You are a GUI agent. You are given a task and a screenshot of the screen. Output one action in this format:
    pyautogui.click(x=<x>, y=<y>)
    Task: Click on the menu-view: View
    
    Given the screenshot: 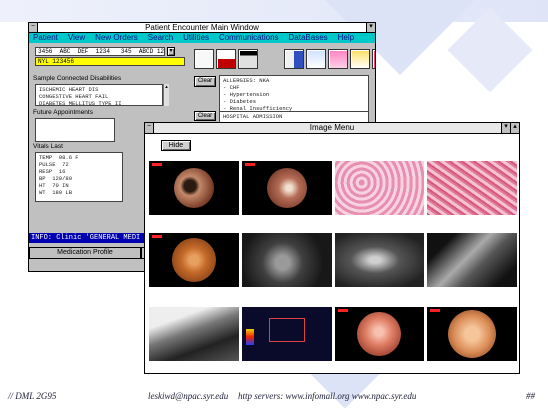 What is the action you would take?
    pyautogui.click(x=76, y=38)
    